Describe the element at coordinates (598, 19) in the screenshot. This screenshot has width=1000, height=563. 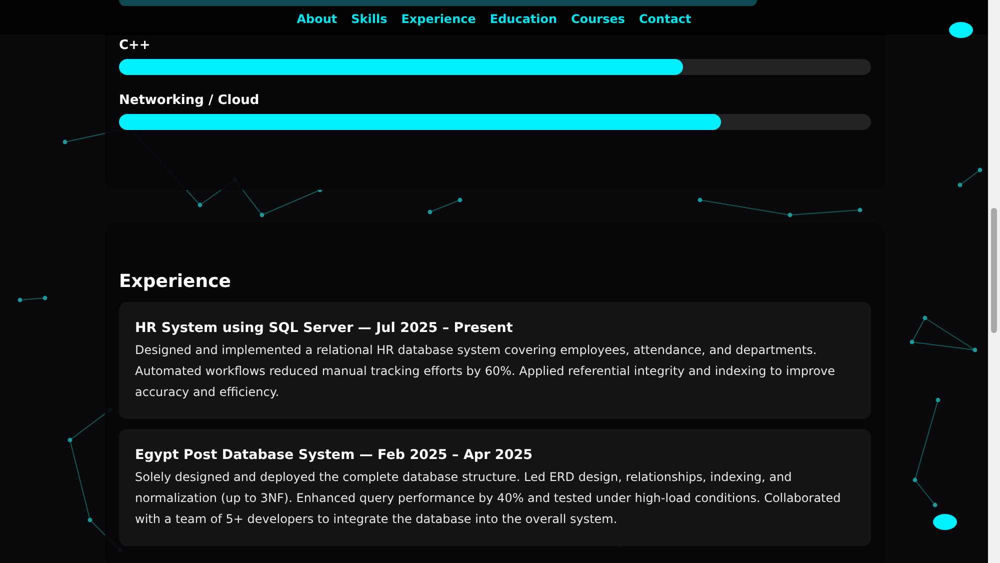
I see `nav-link: Courses` at that location.